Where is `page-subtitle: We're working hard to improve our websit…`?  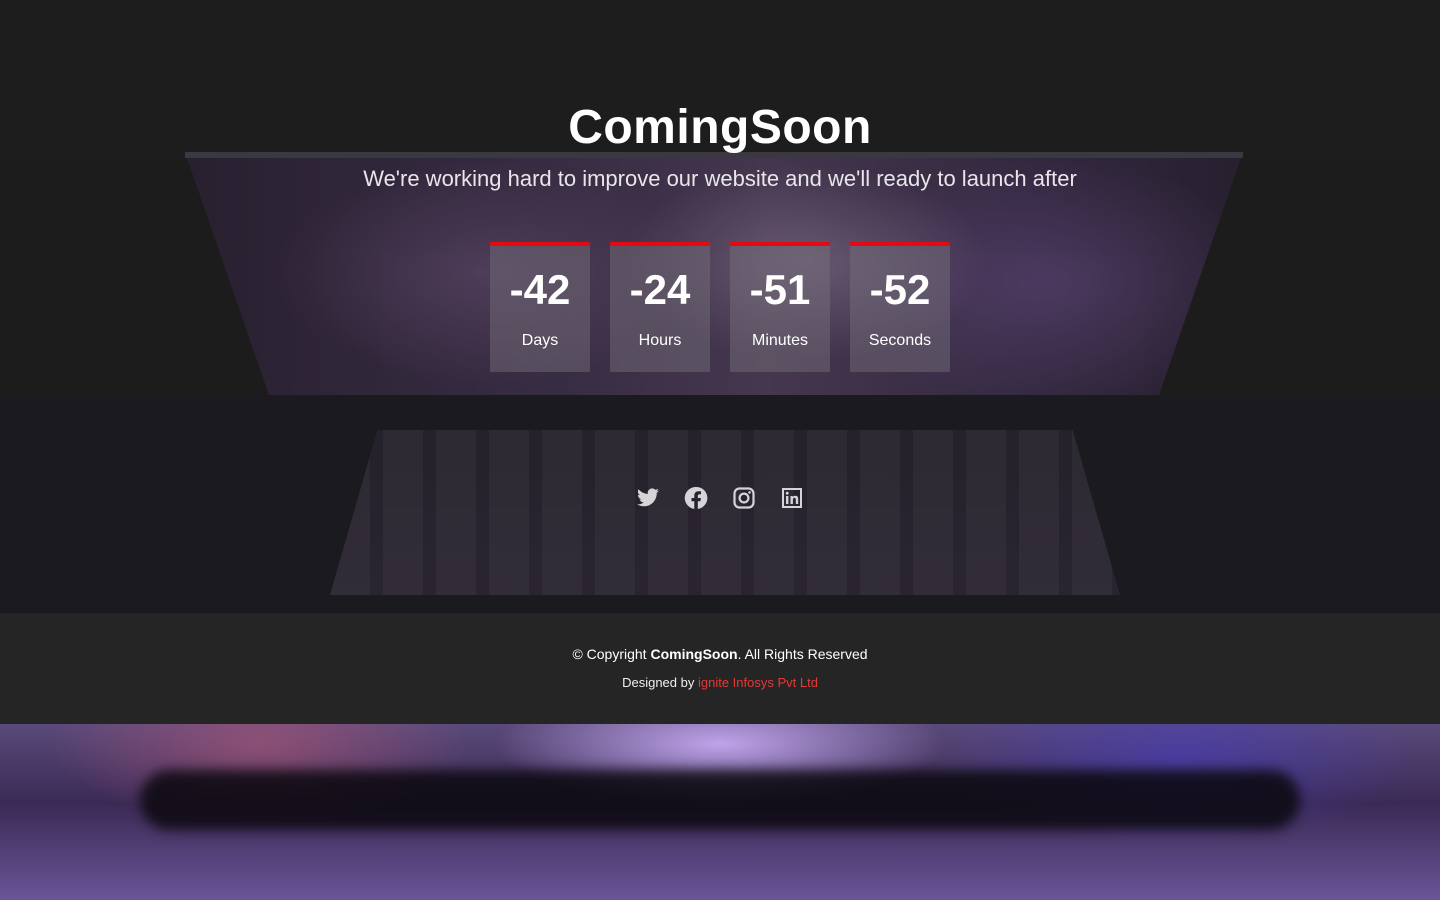
page-subtitle: We're working hard to improve our websit… is located at coordinates (720, 178).